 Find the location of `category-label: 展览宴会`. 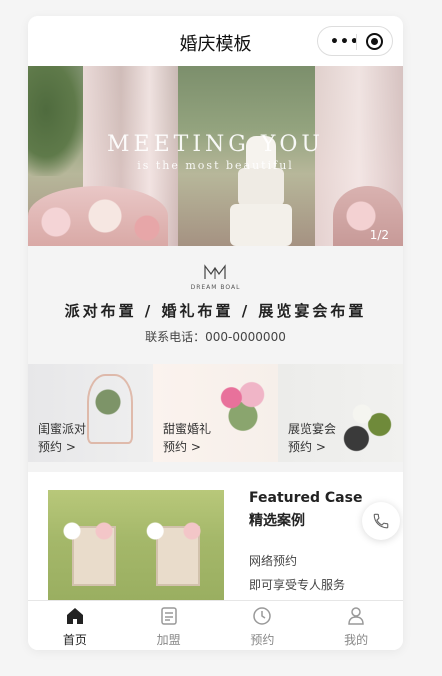

category-label: 展览宴会 is located at coordinates (312, 429).